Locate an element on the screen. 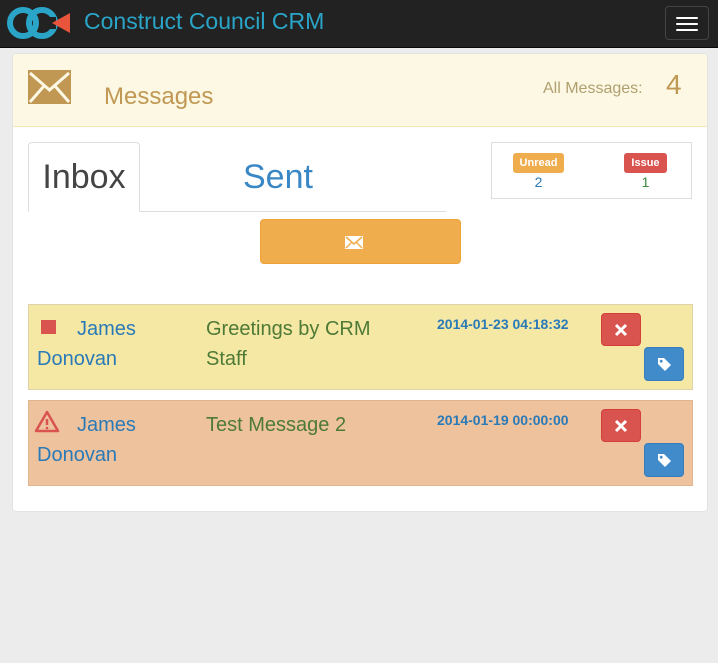 This screenshot has height=663, width=718. page-title: Messages is located at coordinates (159, 96).